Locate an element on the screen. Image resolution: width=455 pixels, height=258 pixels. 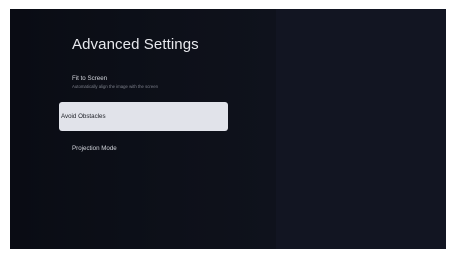
menu-item-label: Fit to Screen is located at coordinates (90, 78).